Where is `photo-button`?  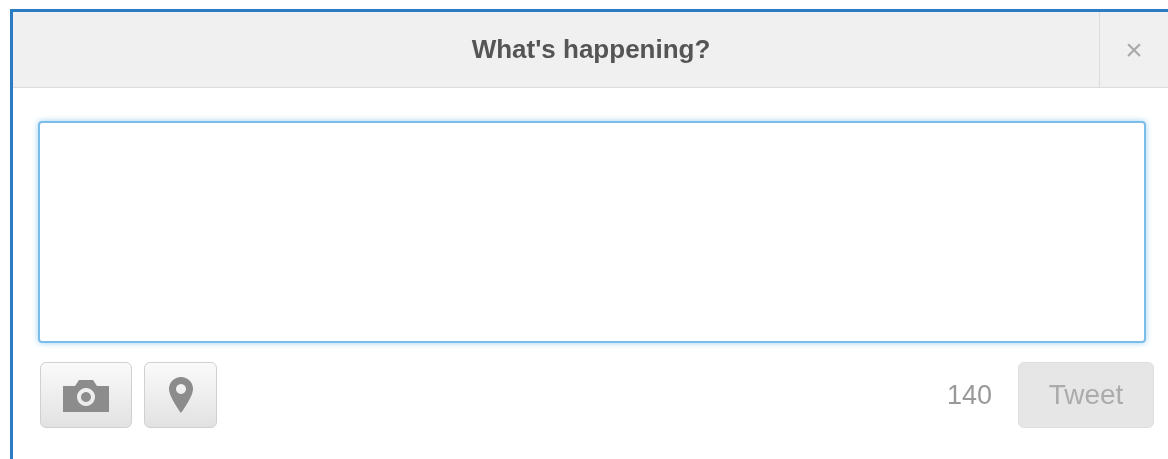
photo-button is located at coordinates (86, 395).